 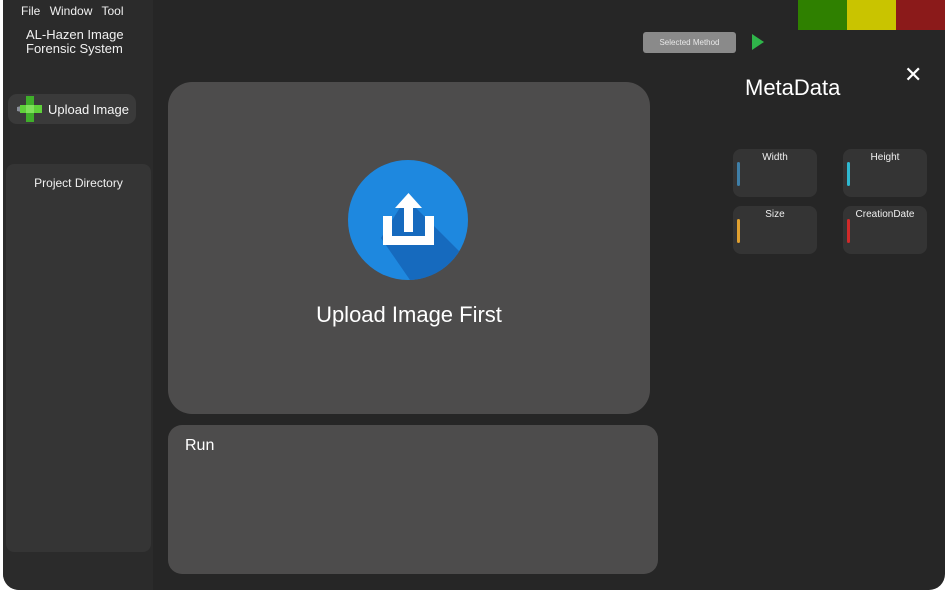 I want to click on metadata-size-card: Size, so click(x=775, y=230).